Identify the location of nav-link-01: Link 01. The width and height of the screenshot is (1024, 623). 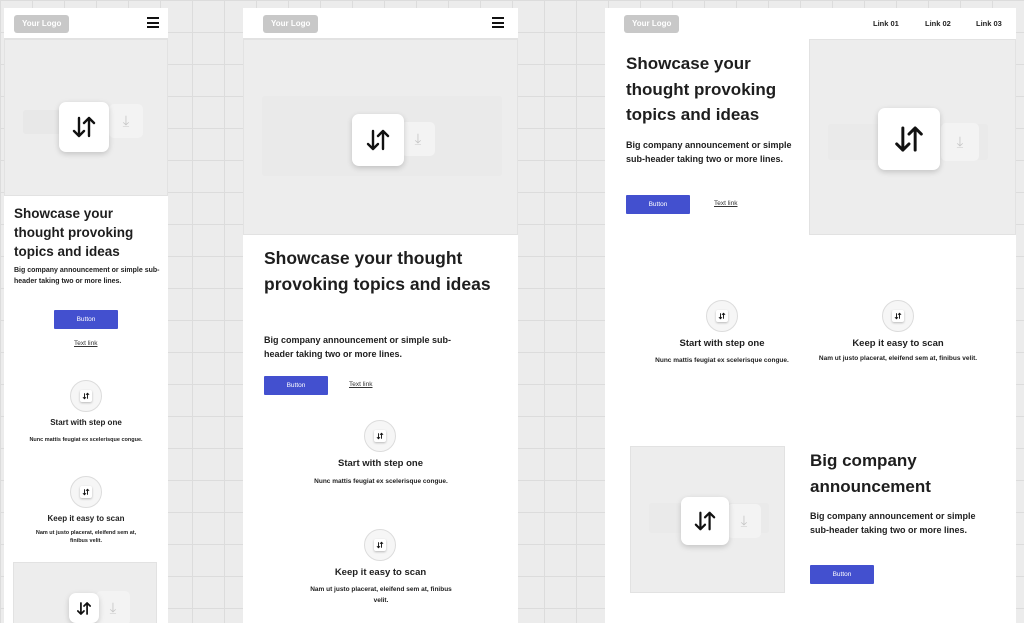
(886, 23).